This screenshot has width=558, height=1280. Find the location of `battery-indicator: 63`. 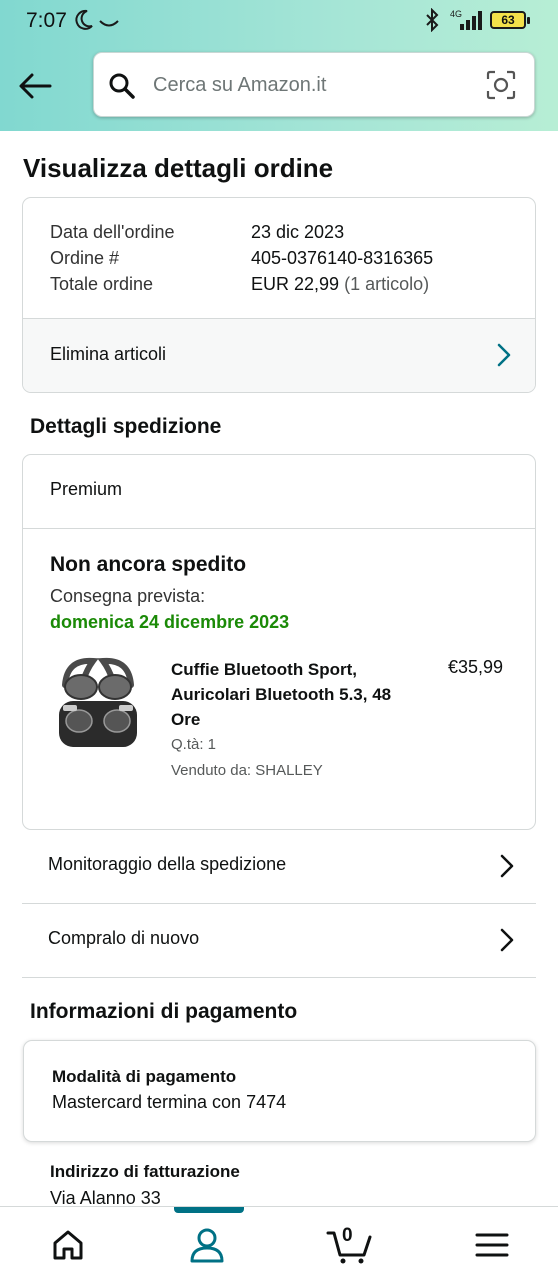

battery-indicator: 63 is located at coordinates (510, 20).